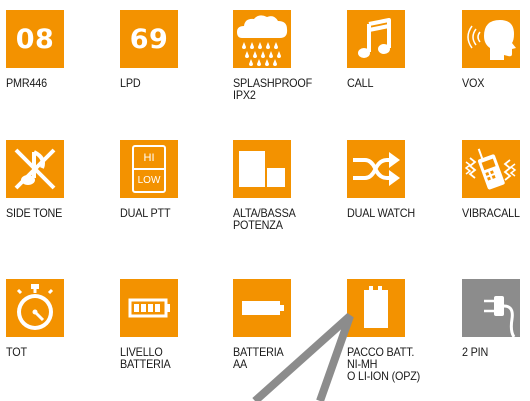 The height and width of the screenshot is (401, 530). Describe the element at coordinates (491, 213) in the screenshot. I see `feature-label: VIBRACALL` at that location.